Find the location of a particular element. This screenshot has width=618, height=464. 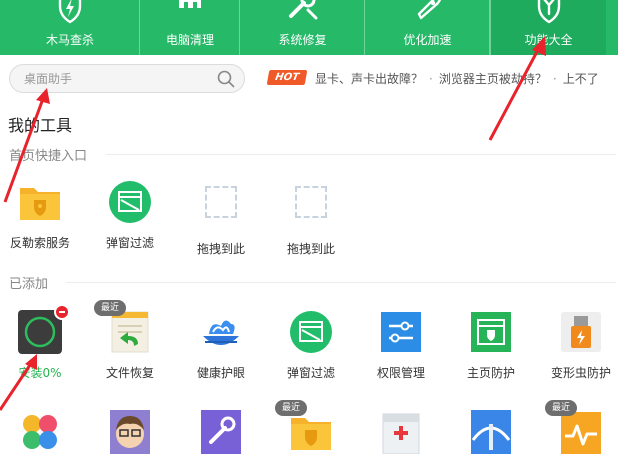

arrow-to-search is located at coordinates (26, 145).